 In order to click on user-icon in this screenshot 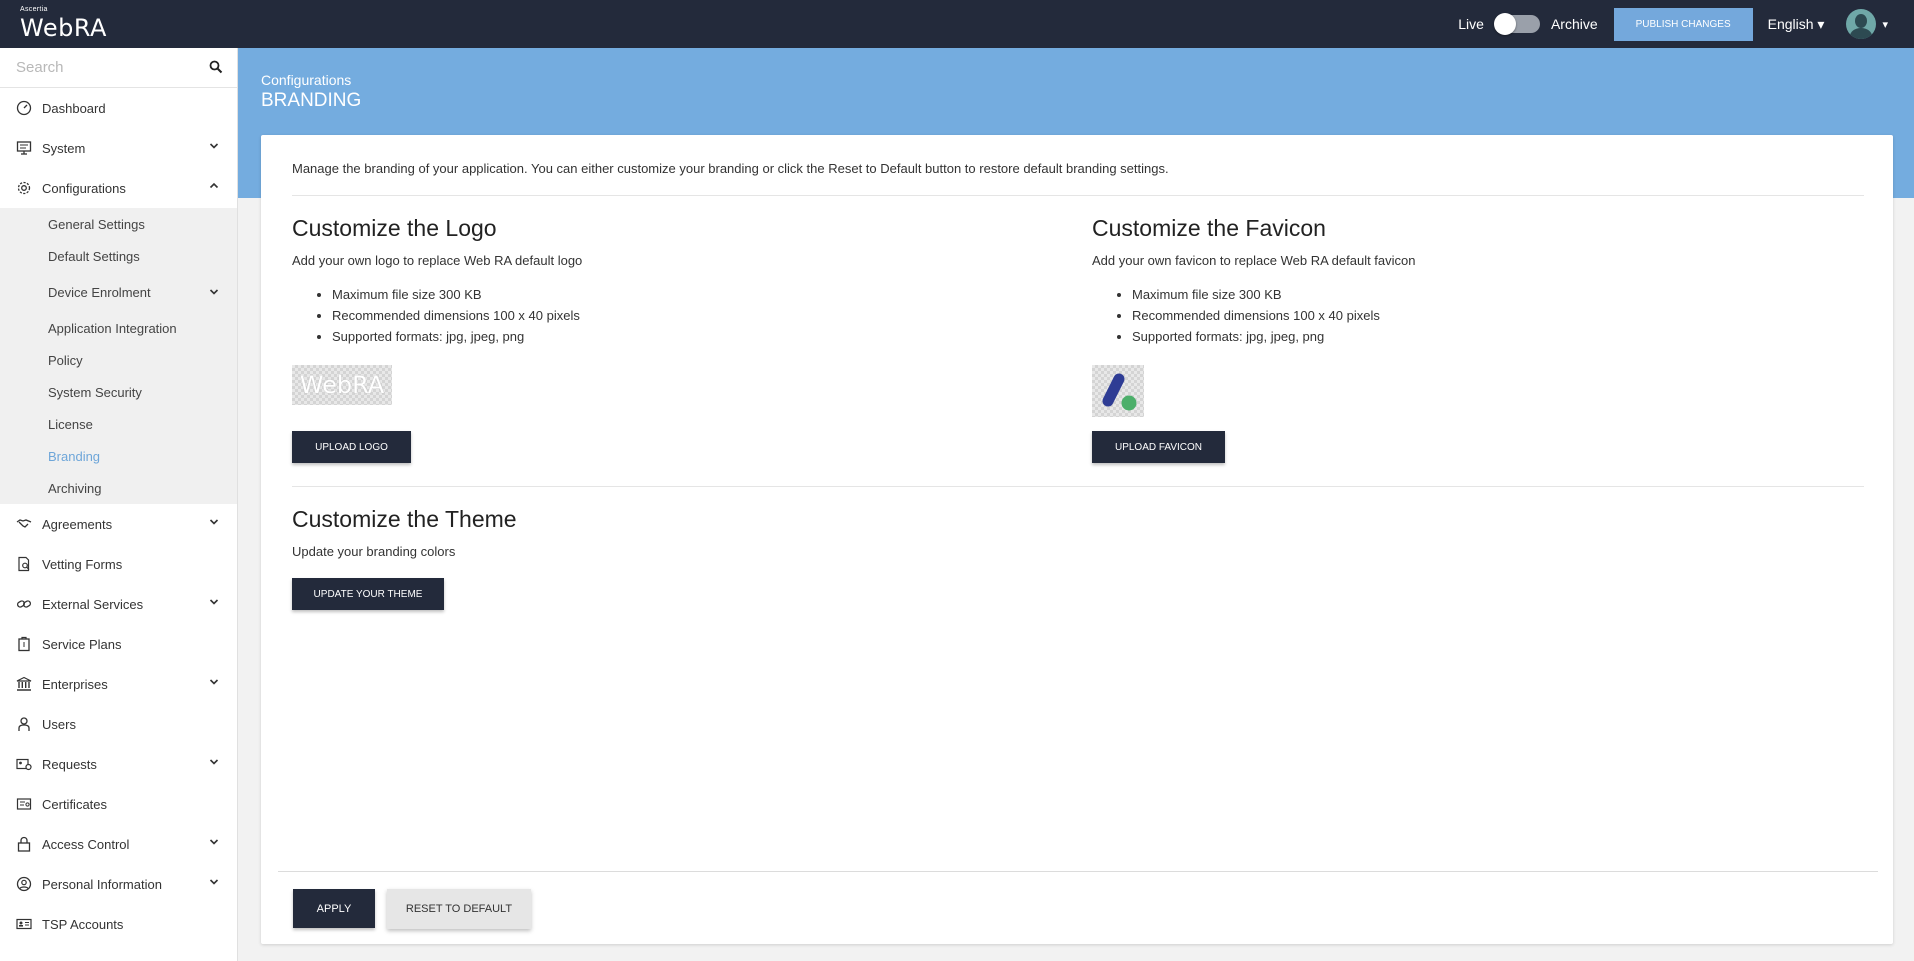, I will do `click(24, 724)`.